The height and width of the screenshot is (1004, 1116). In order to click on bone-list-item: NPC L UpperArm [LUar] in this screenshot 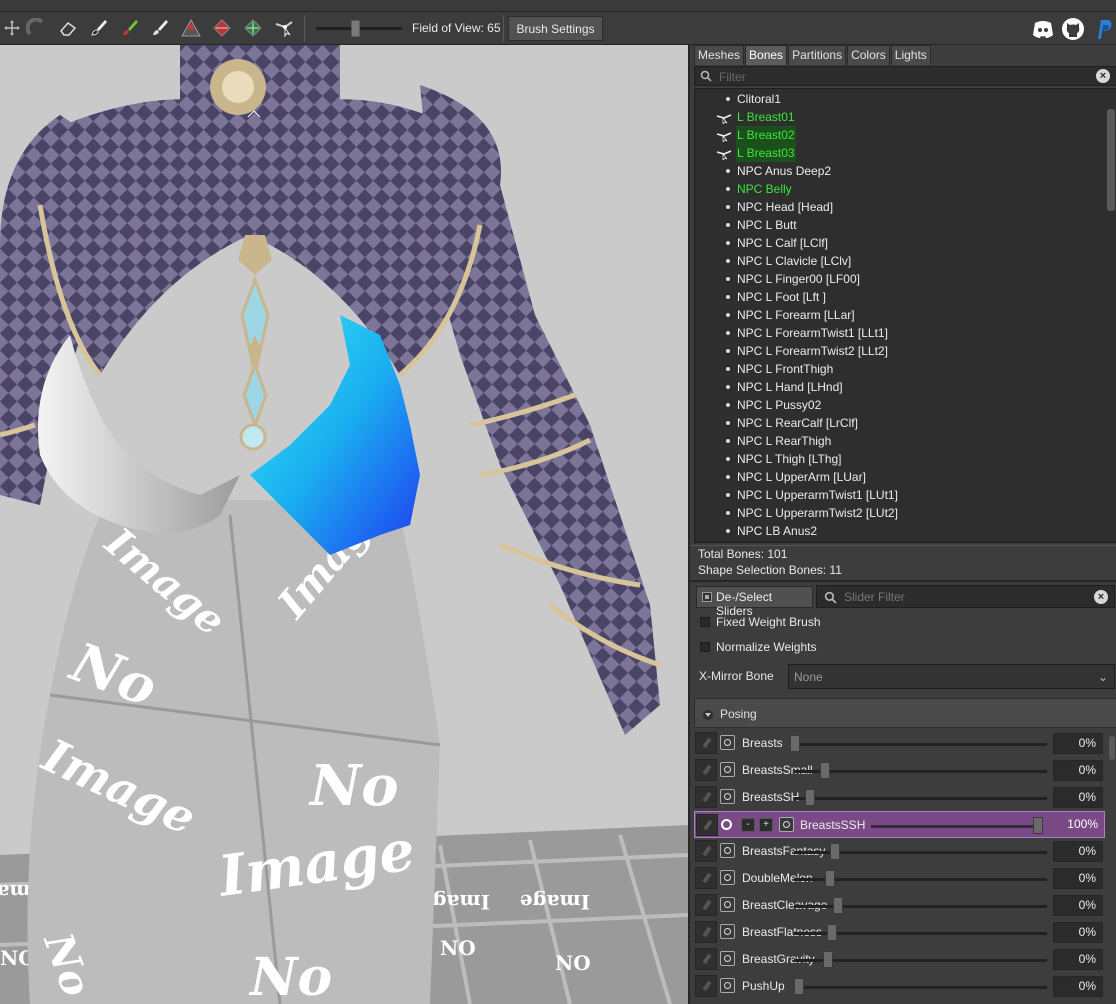, I will do `click(897, 477)`.